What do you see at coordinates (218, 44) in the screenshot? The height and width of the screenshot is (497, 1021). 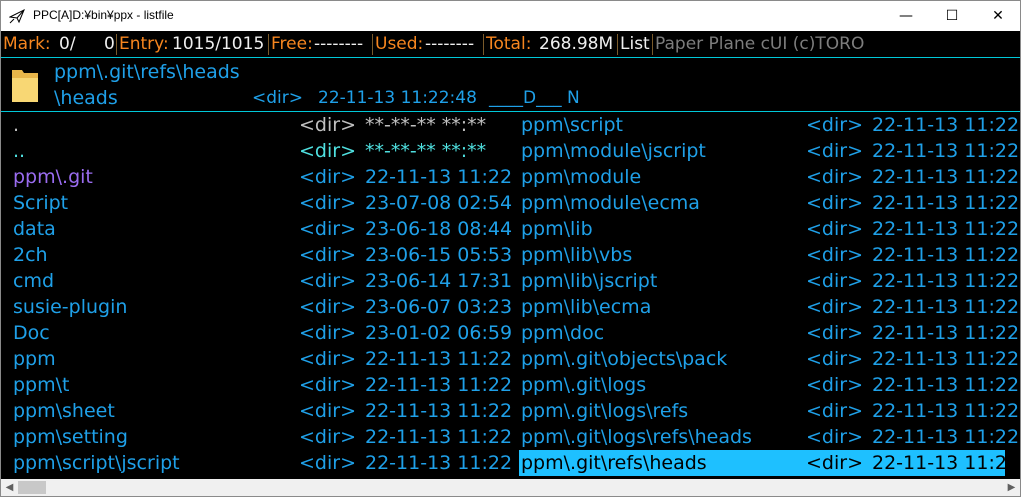 I see `entry-value: 1015/1015` at bounding box center [218, 44].